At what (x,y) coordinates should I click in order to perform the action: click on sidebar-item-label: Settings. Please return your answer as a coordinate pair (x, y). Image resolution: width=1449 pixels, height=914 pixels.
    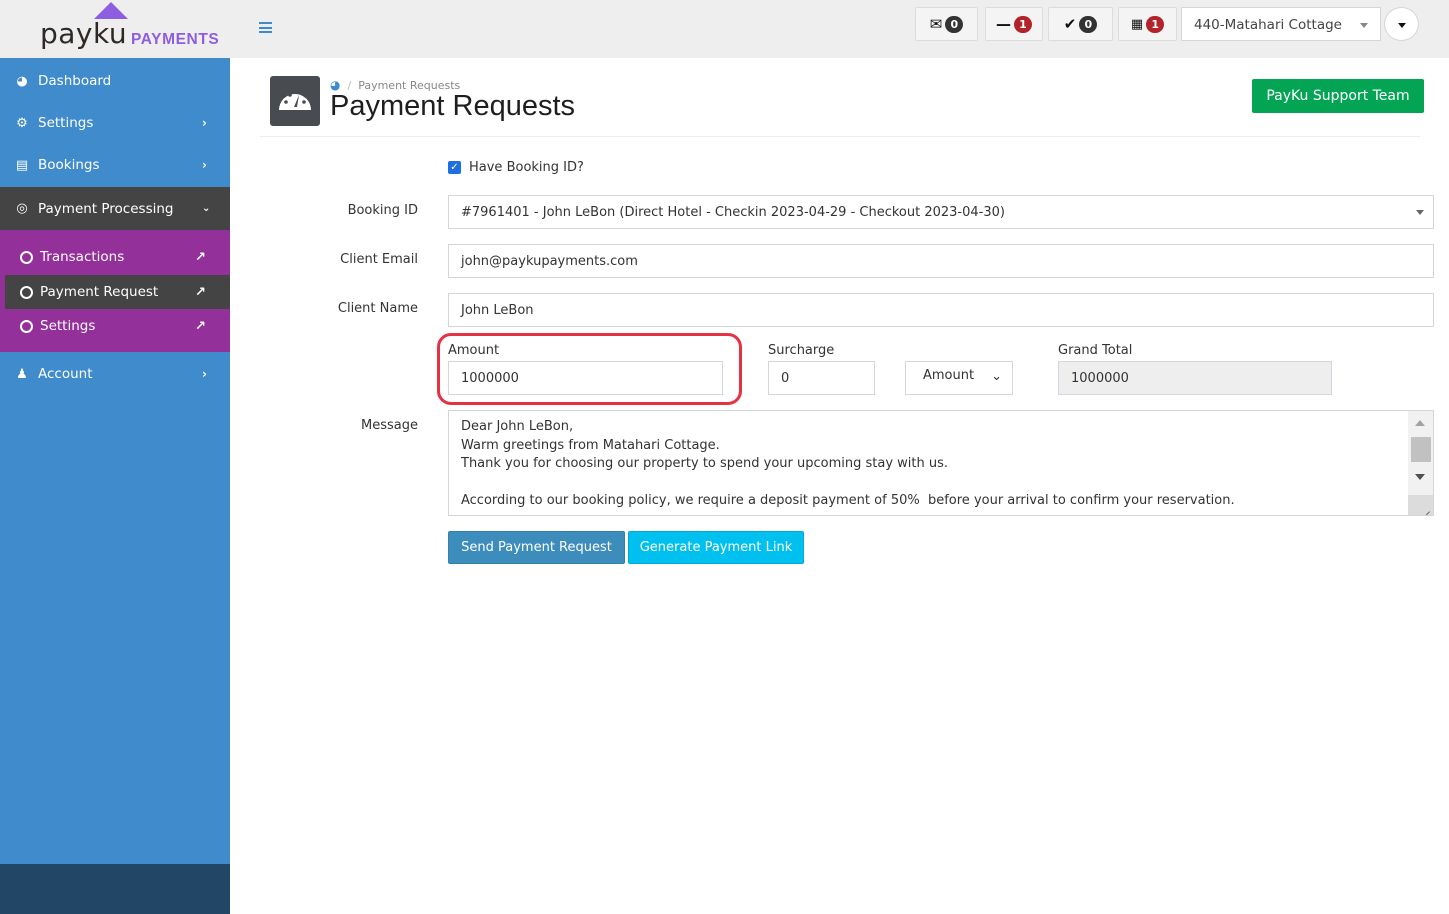
    Looking at the image, I should click on (66, 123).